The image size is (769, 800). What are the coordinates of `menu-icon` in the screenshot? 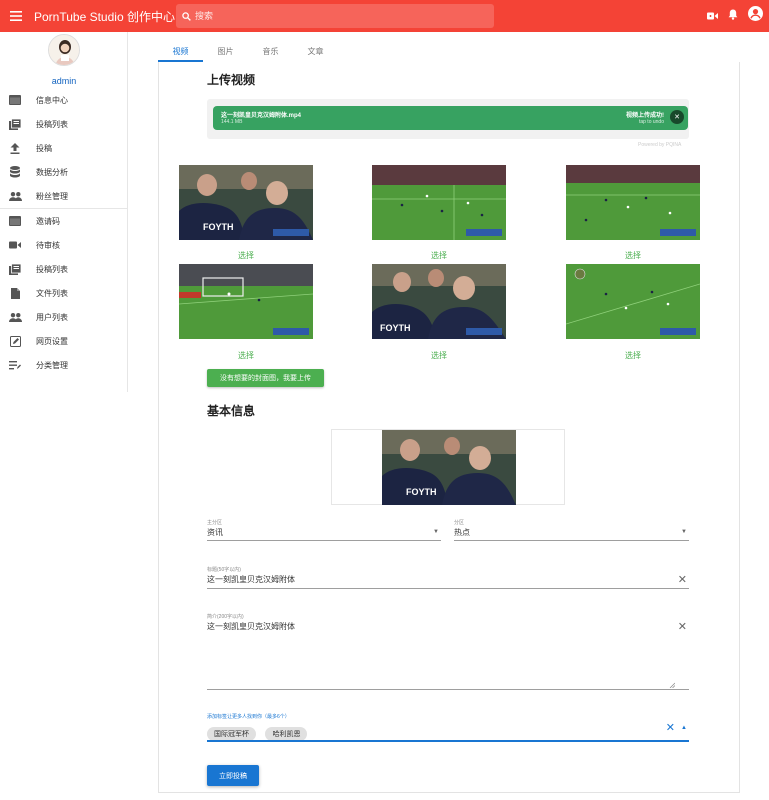 It's located at (16, 16).